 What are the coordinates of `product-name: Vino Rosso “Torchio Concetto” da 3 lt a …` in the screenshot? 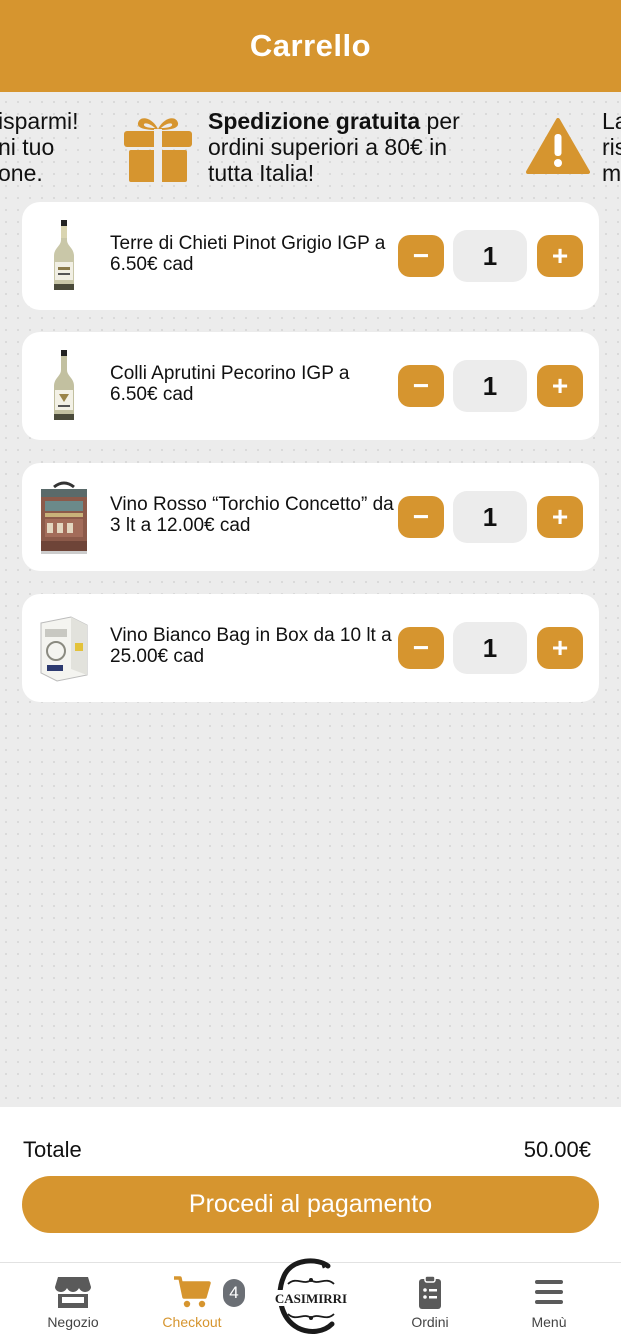 It's located at (252, 515).